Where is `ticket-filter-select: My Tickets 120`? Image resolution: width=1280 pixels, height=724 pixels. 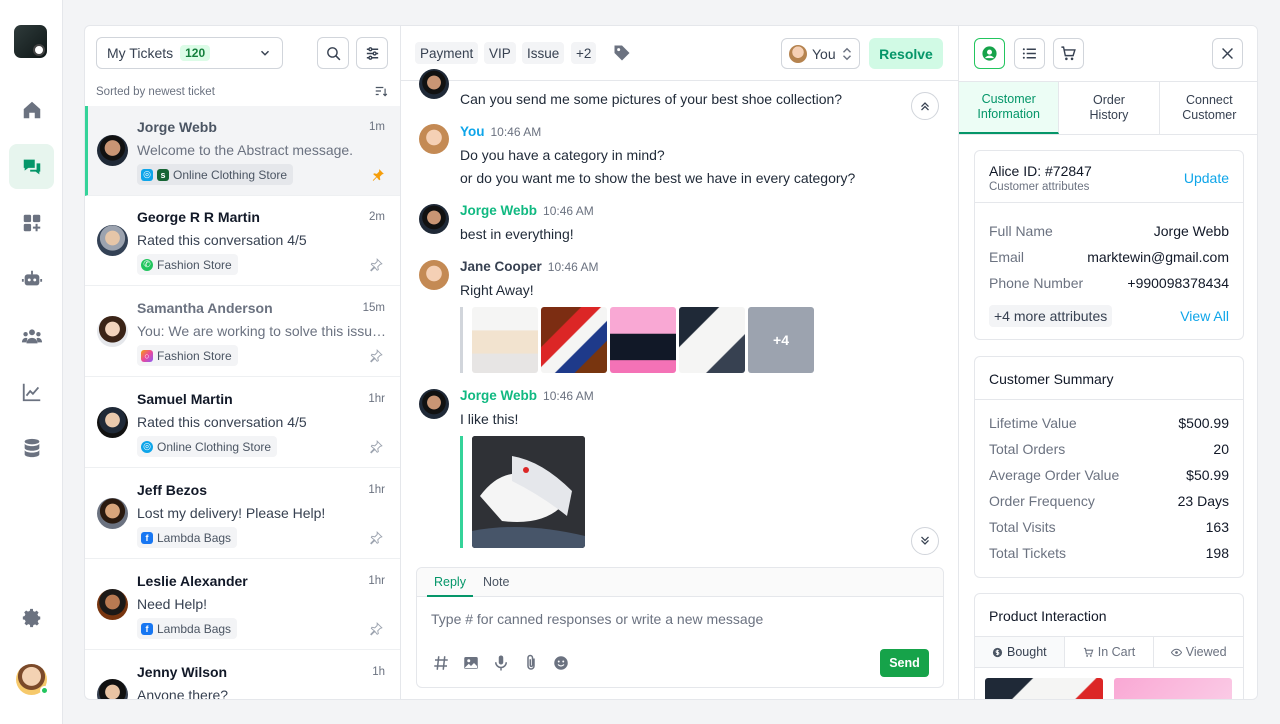
ticket-filter-select: My Tickets 120 is located at coordinates (189, 53).